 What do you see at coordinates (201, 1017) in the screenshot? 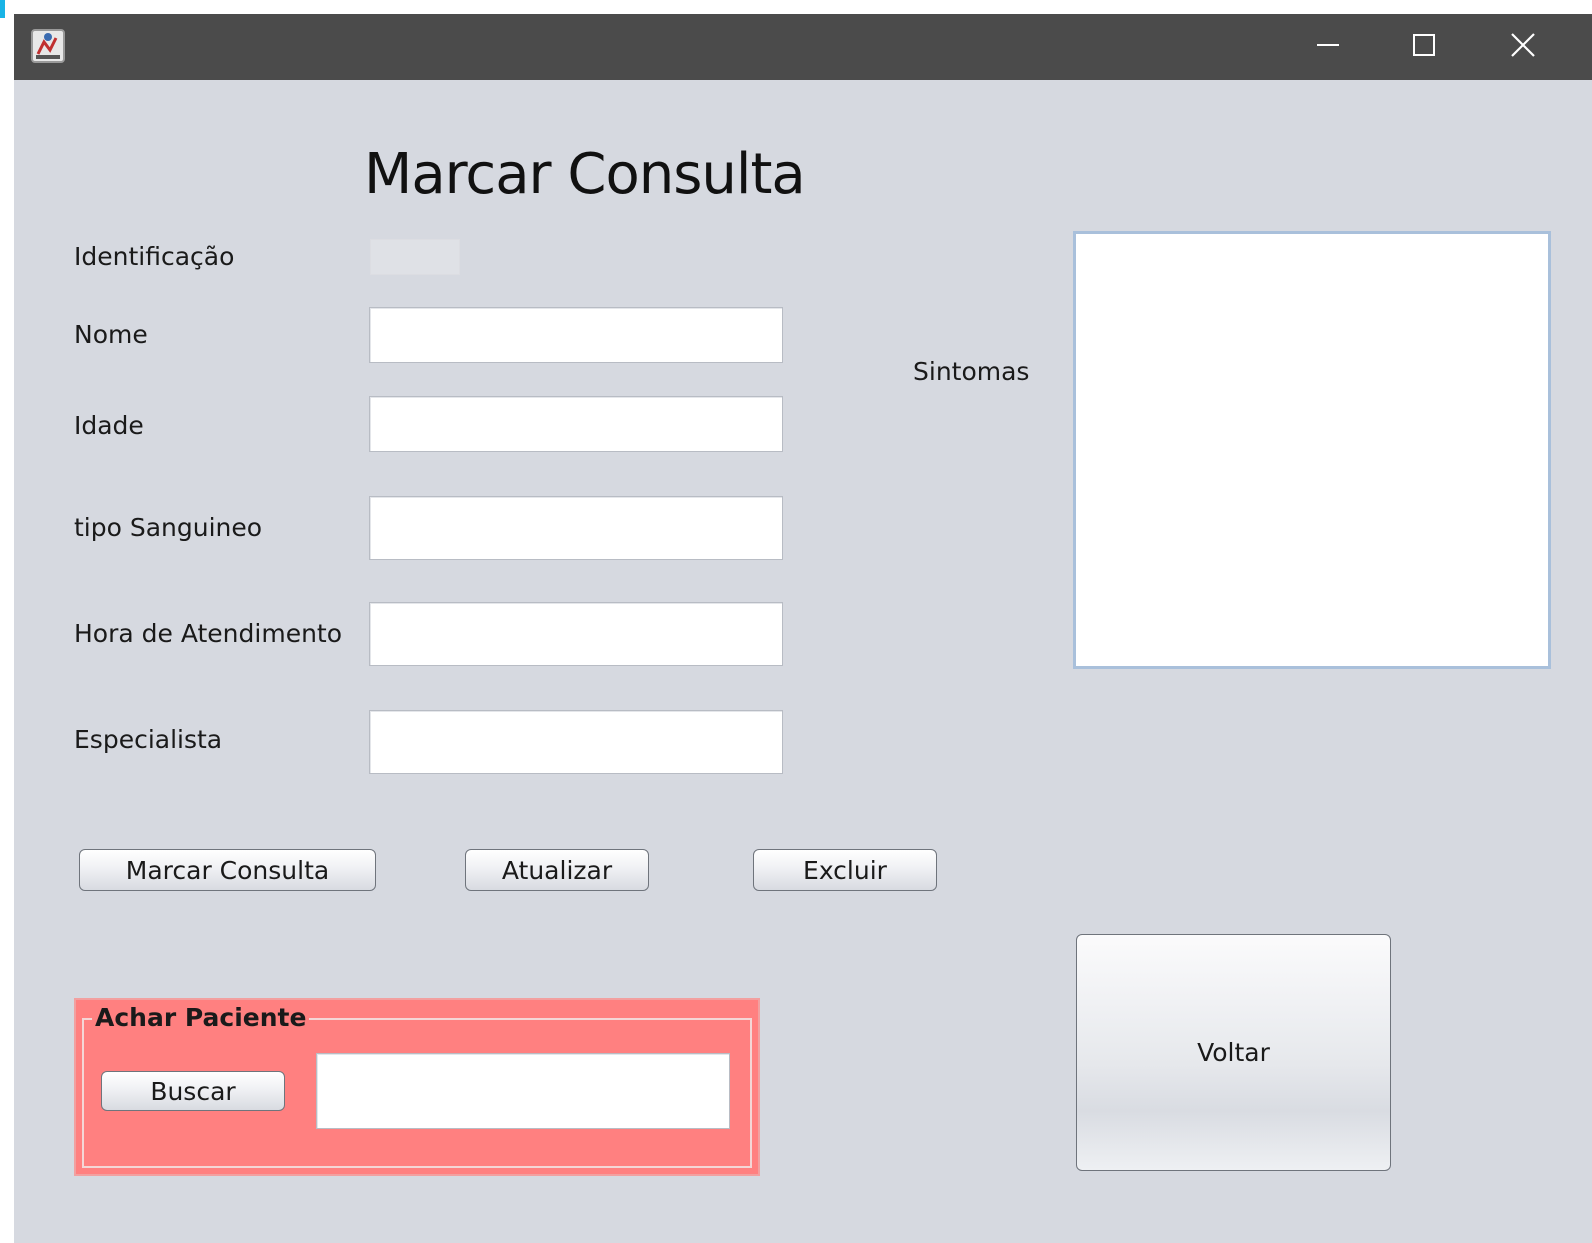
I see `achar-paciente-title: Achar Paciente` at bounding box center [201, 1017].